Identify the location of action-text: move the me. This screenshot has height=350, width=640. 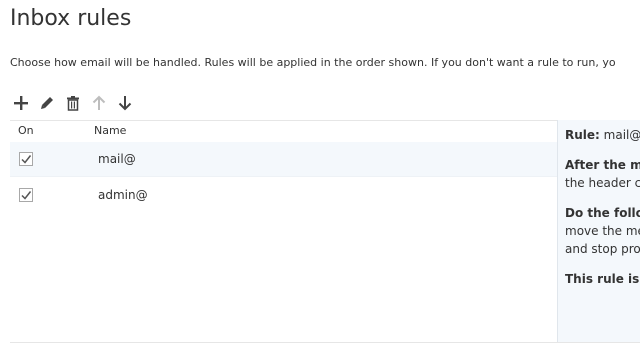
(602, 231).